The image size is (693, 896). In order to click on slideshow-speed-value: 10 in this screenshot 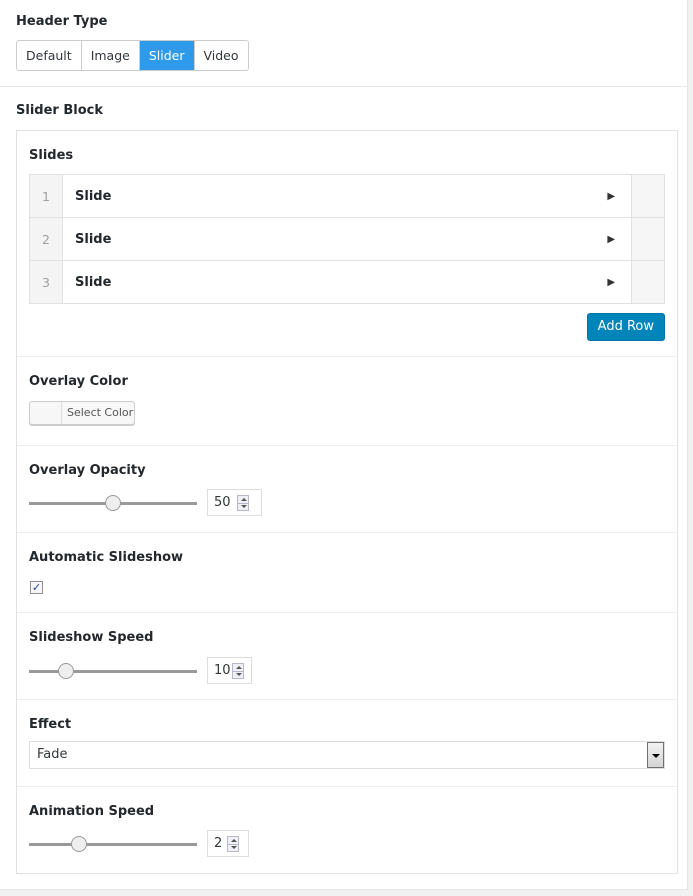, I will do `click(222, 670)`.